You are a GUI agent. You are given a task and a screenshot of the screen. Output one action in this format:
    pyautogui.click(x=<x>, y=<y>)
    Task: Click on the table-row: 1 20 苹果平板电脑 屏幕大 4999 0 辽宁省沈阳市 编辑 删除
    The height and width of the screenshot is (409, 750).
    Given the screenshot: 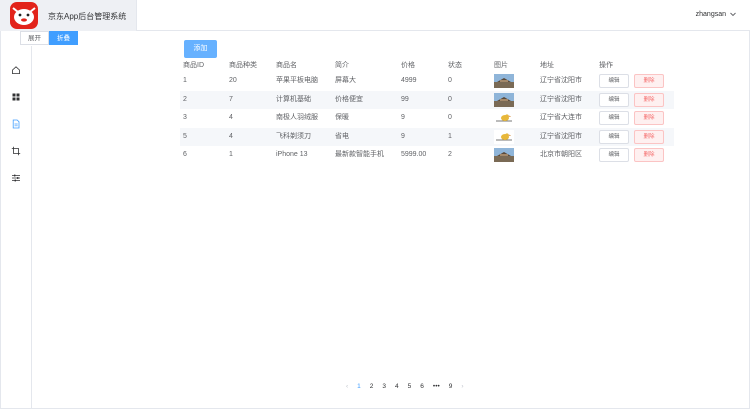 What is the action you would take?
    pyautogui.click(x=427, y=81)
    